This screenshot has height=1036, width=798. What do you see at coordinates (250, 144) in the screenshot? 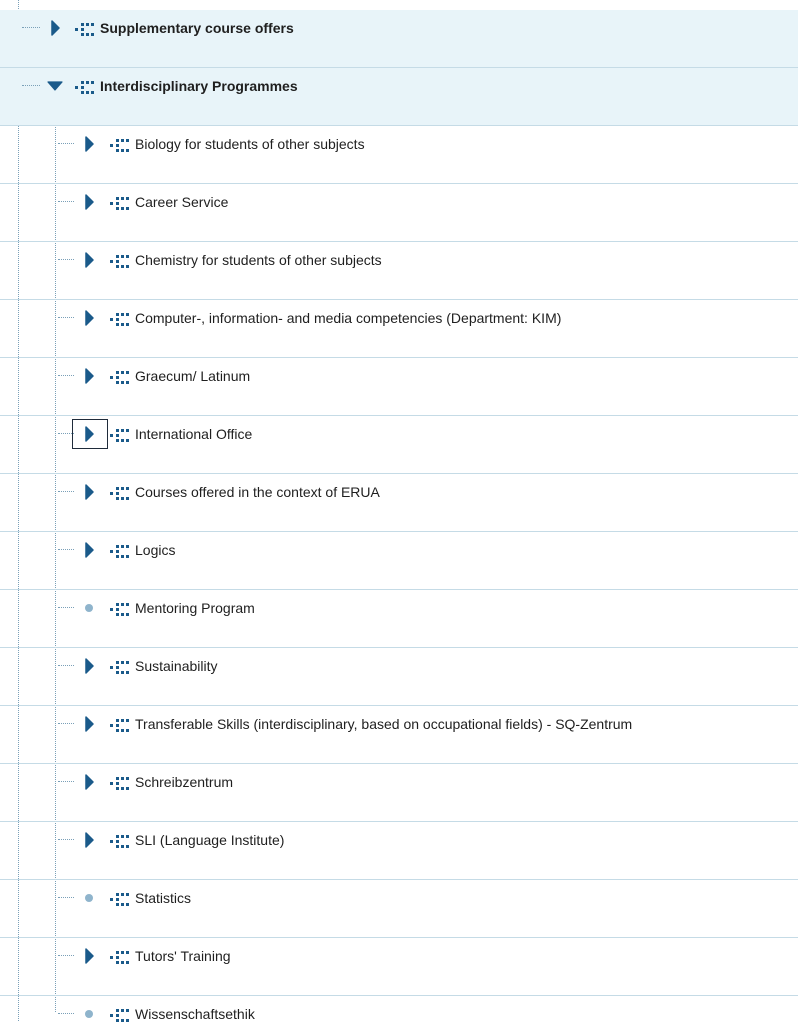
I see `tree-node-label: Biology for students of other subjects` at bounding box center [250, 144].